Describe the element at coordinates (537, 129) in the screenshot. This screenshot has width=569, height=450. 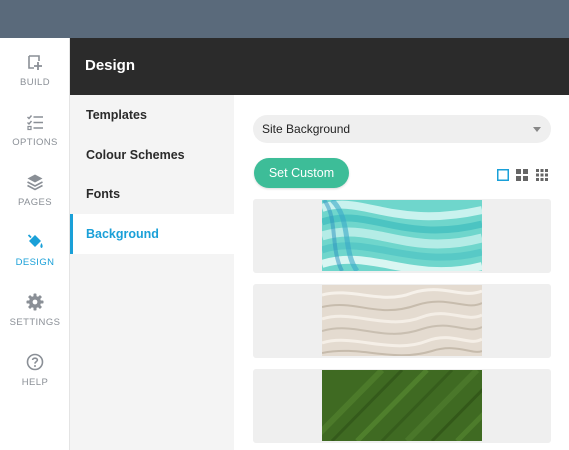
I see `chevron-down-icon` at that location.